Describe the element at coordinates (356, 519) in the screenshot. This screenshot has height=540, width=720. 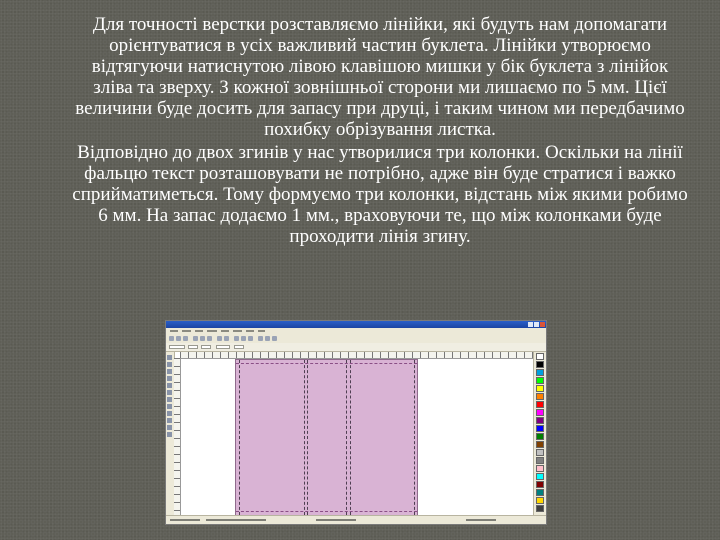
I see `status-bar` at that location.